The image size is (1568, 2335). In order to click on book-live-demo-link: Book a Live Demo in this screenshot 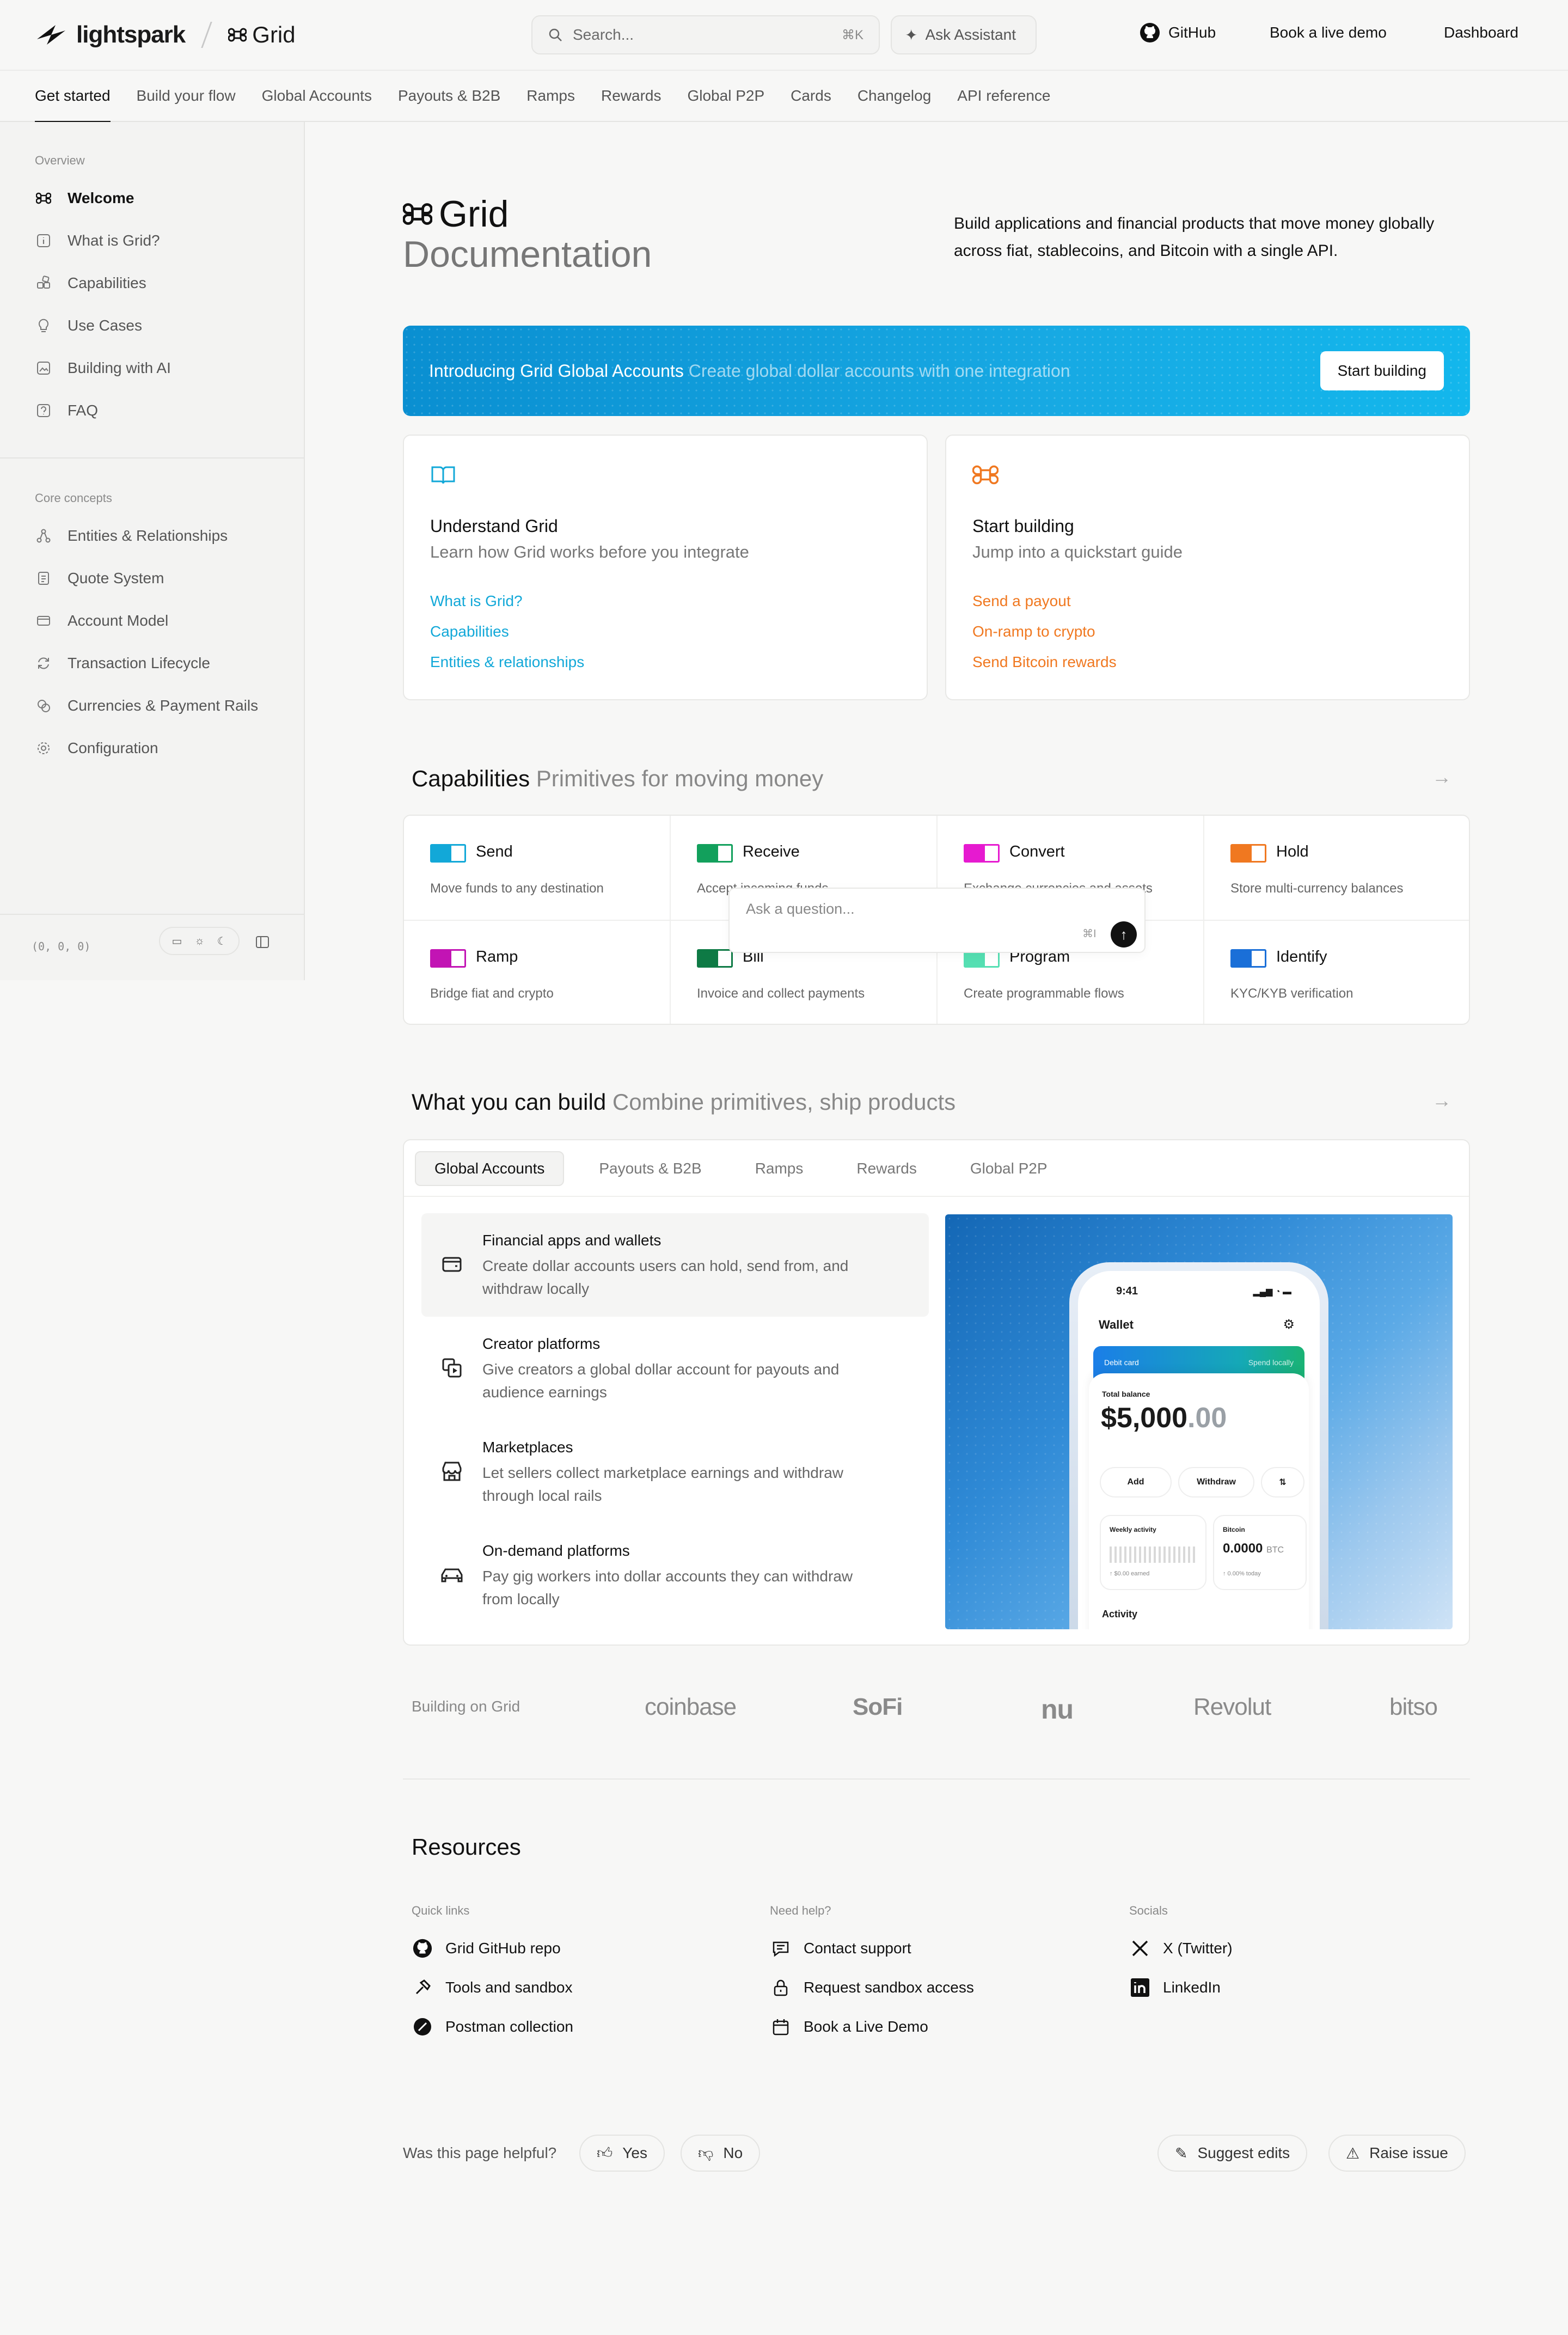, I will do `click(849, 2027)`.